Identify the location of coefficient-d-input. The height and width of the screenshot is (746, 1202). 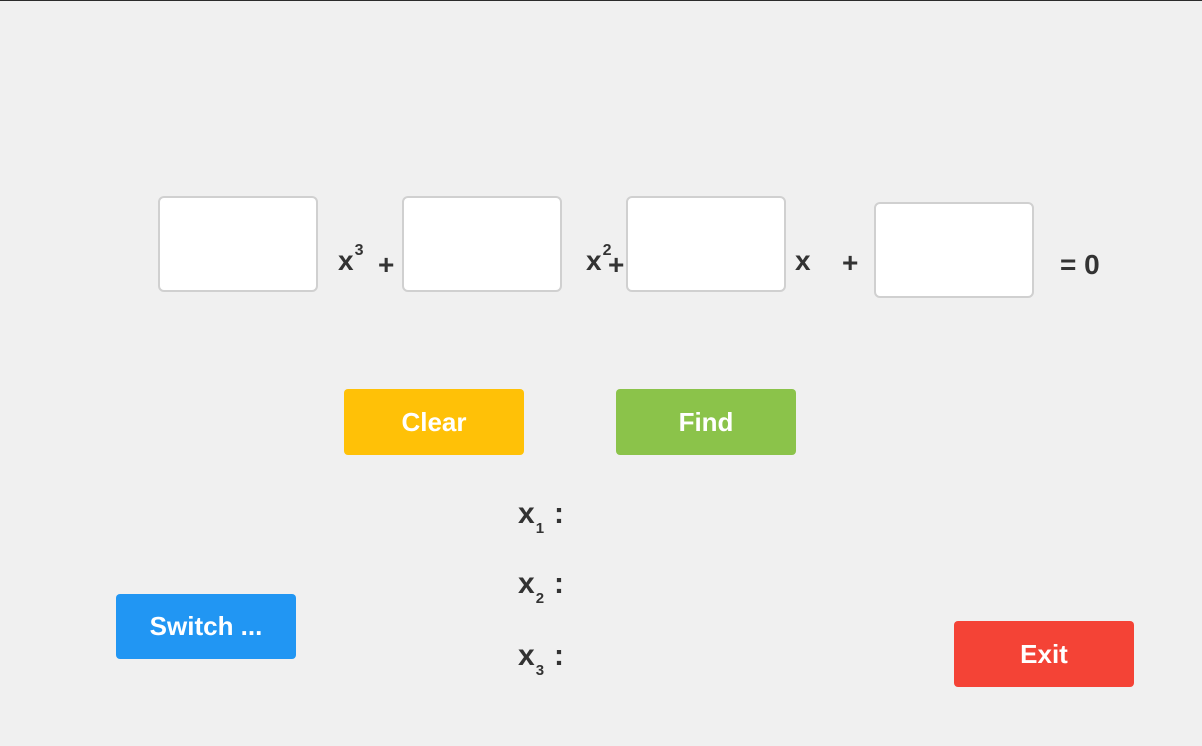
(954, 250).